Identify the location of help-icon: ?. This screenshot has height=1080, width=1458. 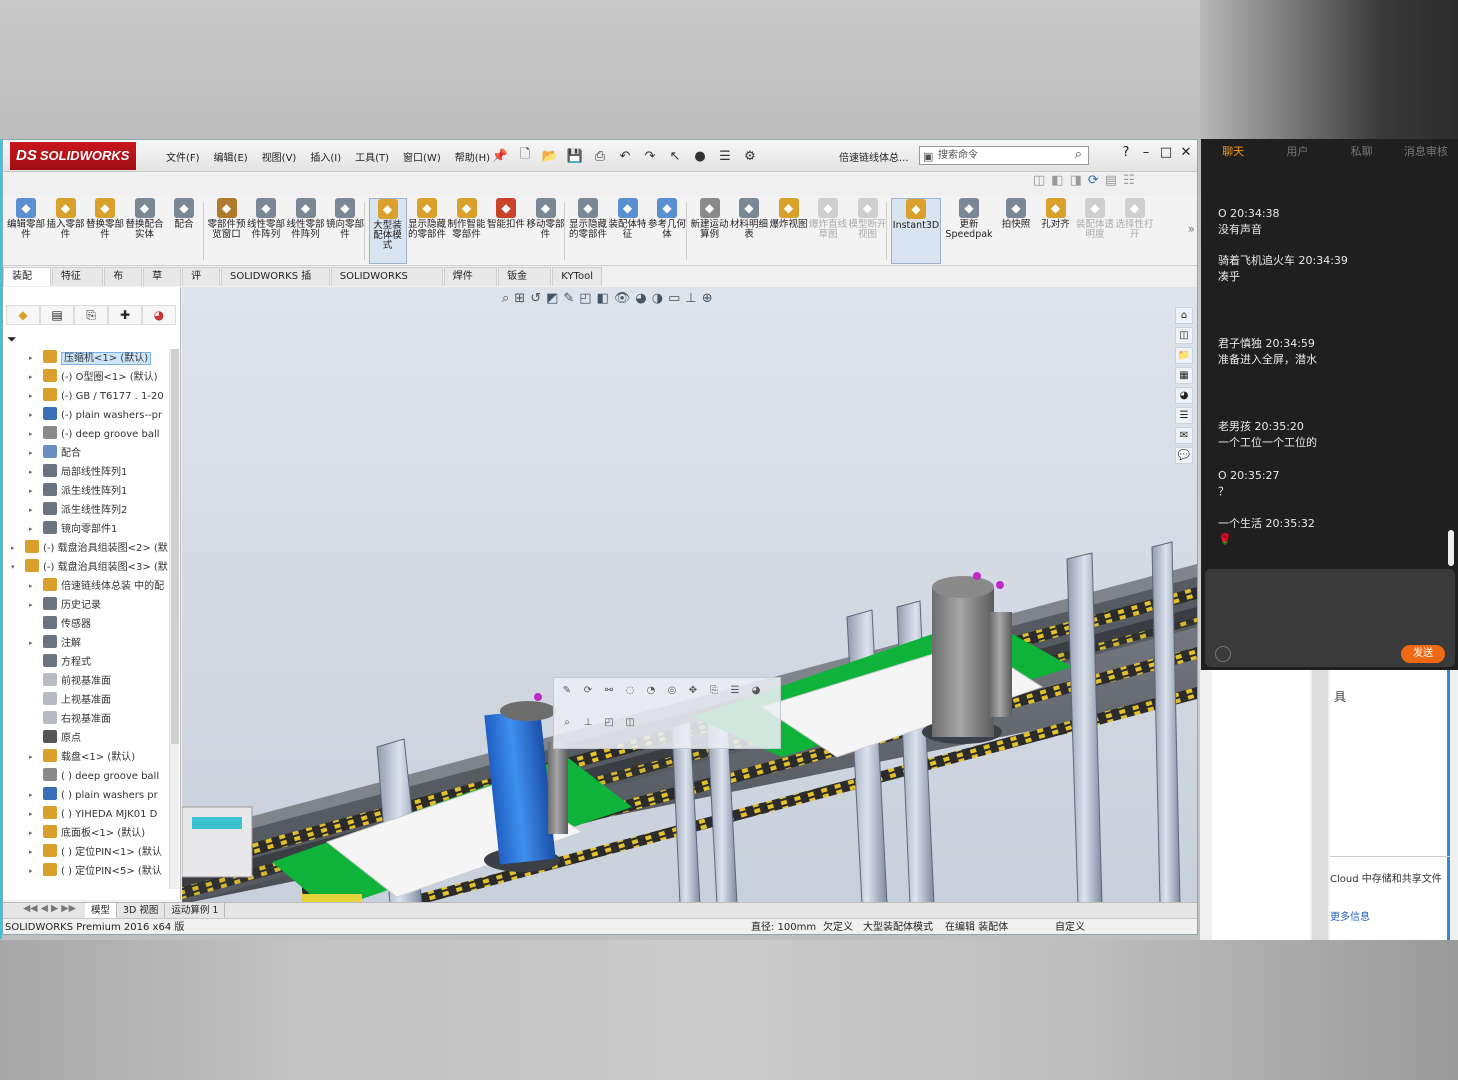
(1126, 152).